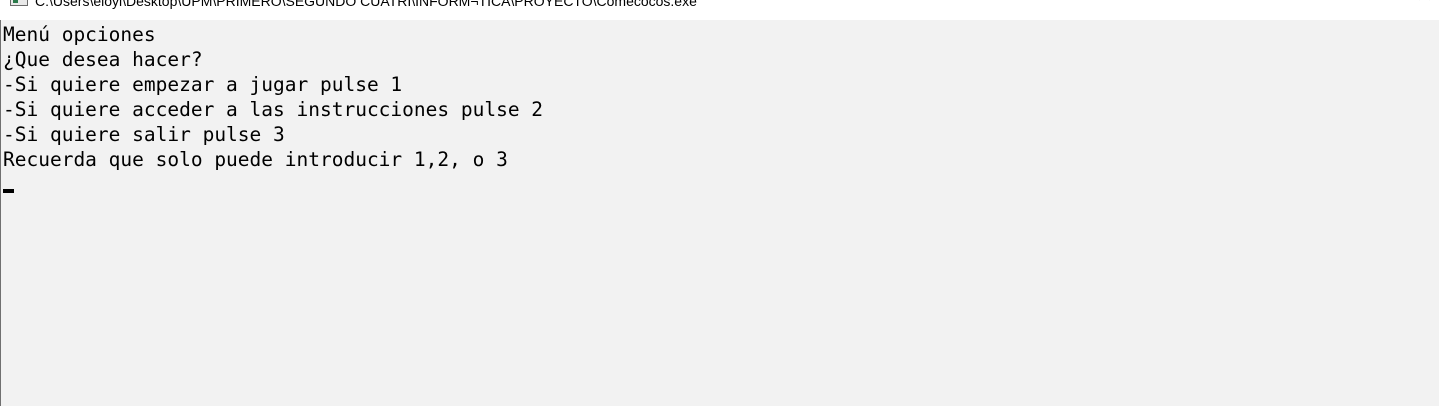 This screenshot has width=1439, height=406. What do you see at coordinates (103, 59) in the screenshot?
I see `console-line-question: ¿Que desea hacer?` at bounding box center [103, 59].